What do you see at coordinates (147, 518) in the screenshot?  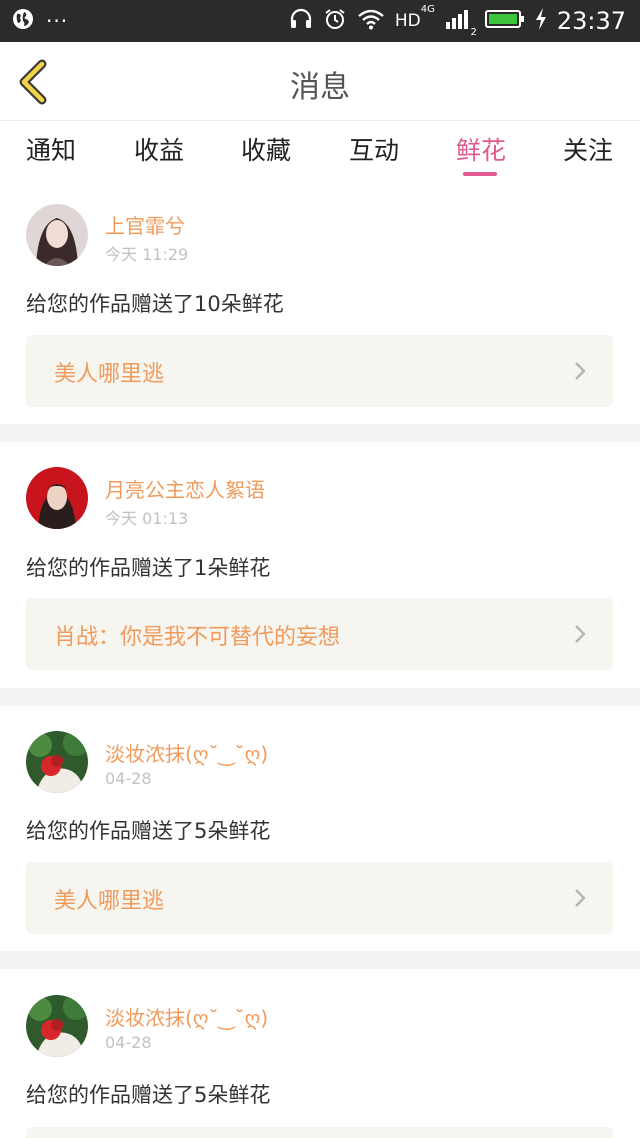 I see `message-time: 今天 01:13` at bounding box center [147, 518].